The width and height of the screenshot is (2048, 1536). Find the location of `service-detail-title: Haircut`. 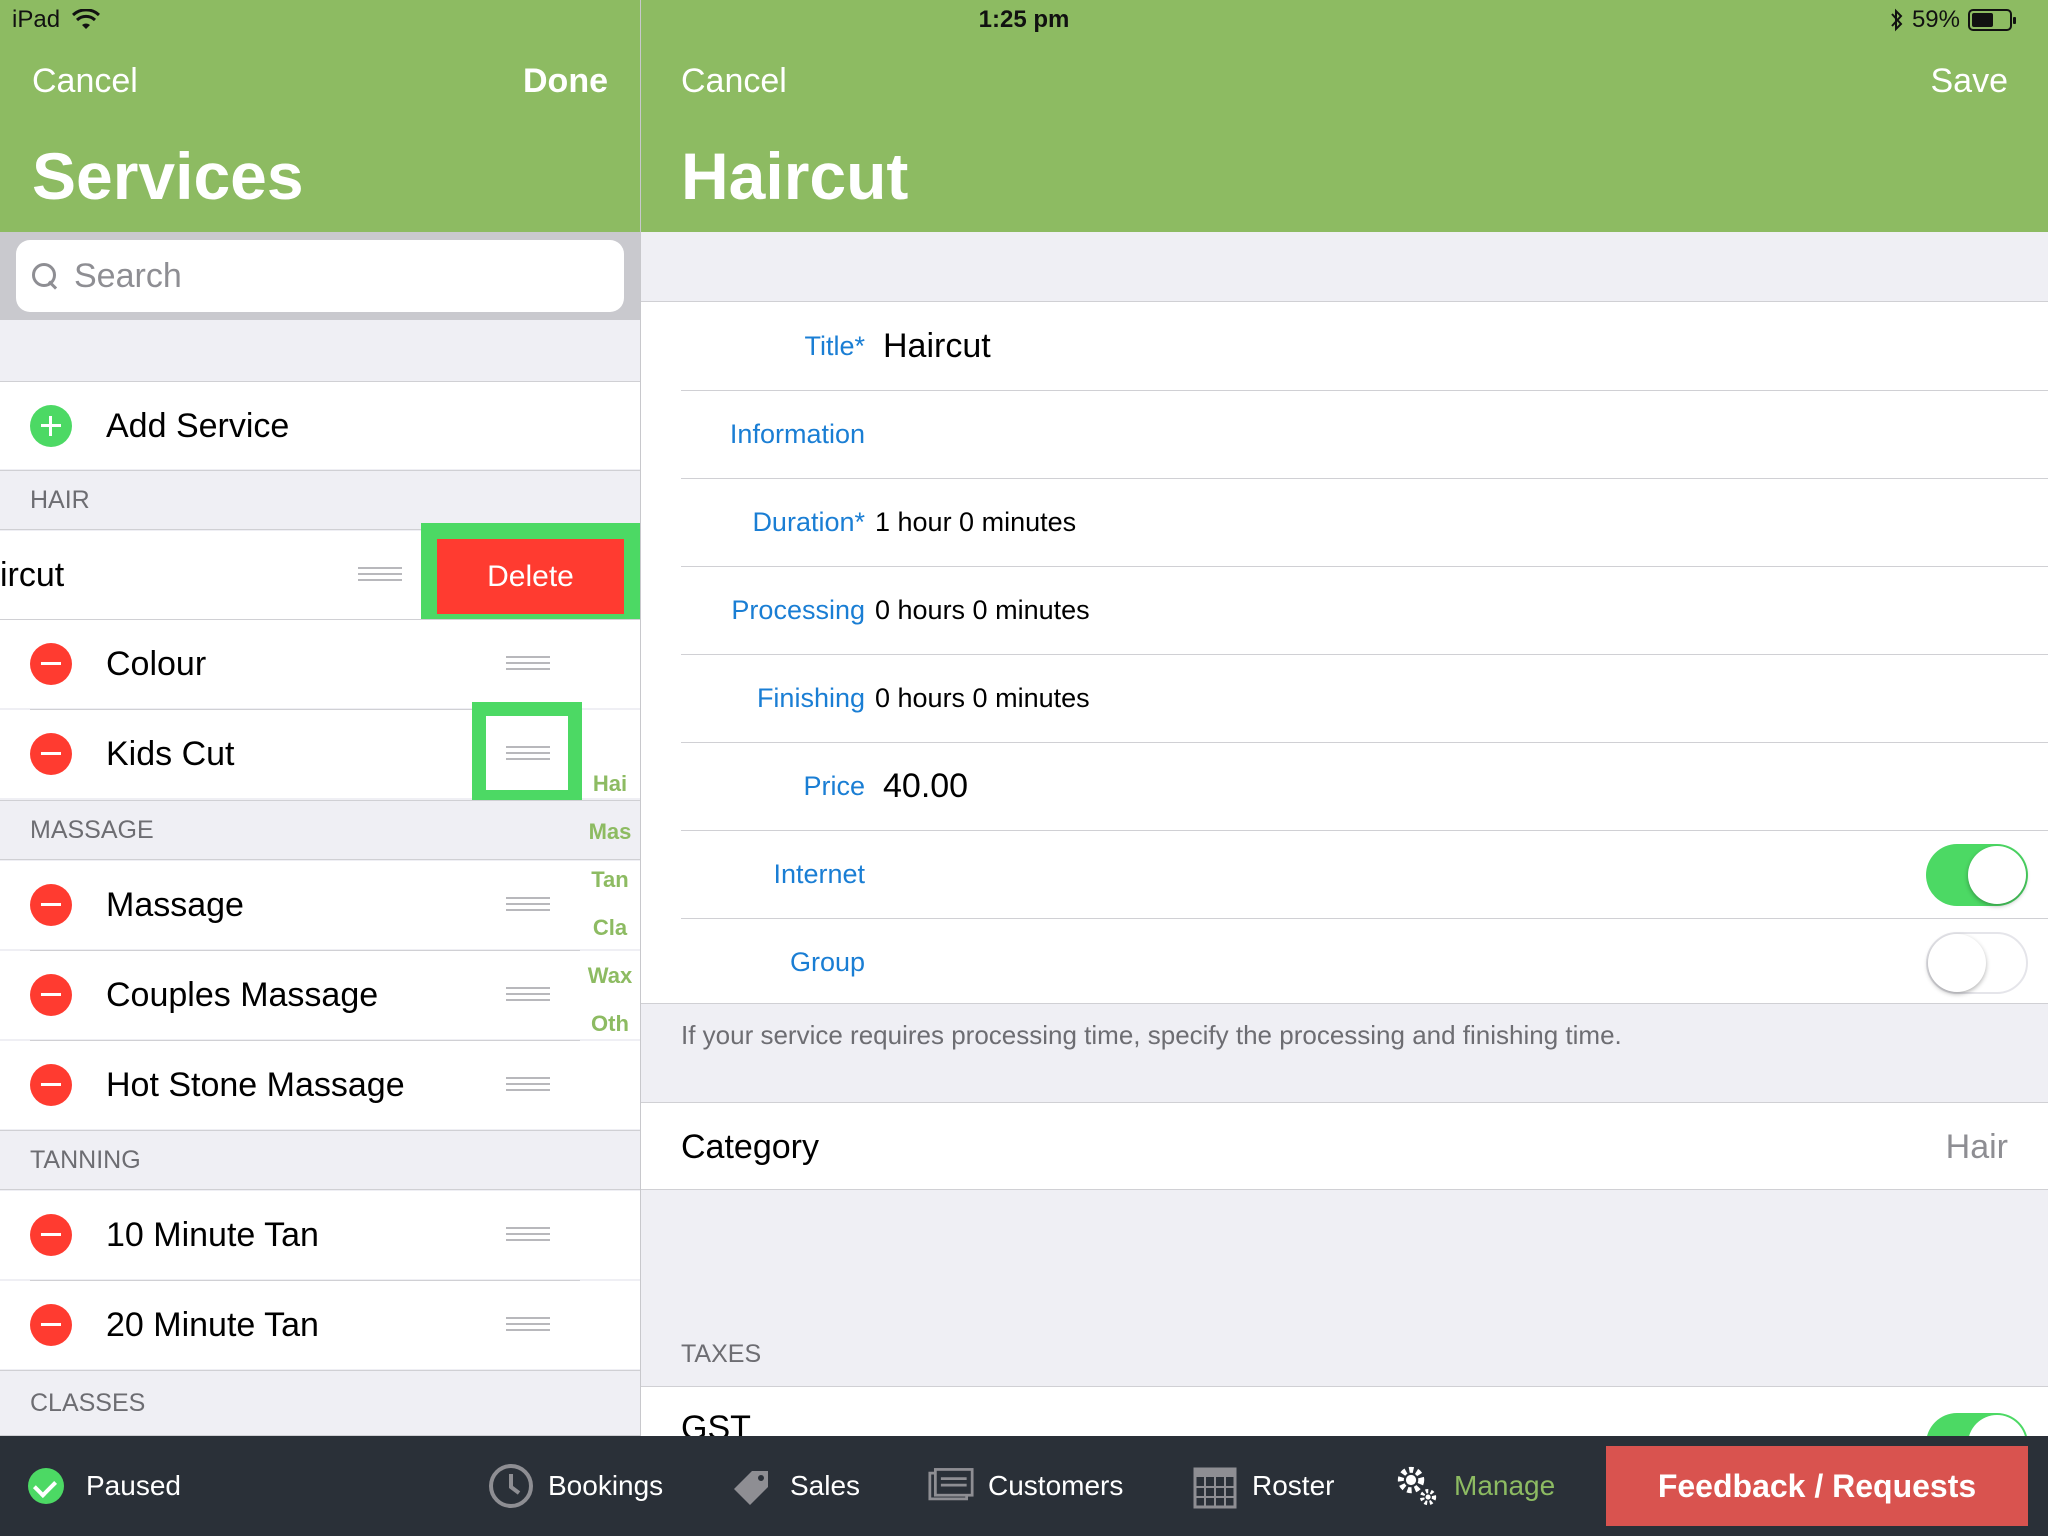

service-detail-title: Haircut is located at coordinates (795, 176).